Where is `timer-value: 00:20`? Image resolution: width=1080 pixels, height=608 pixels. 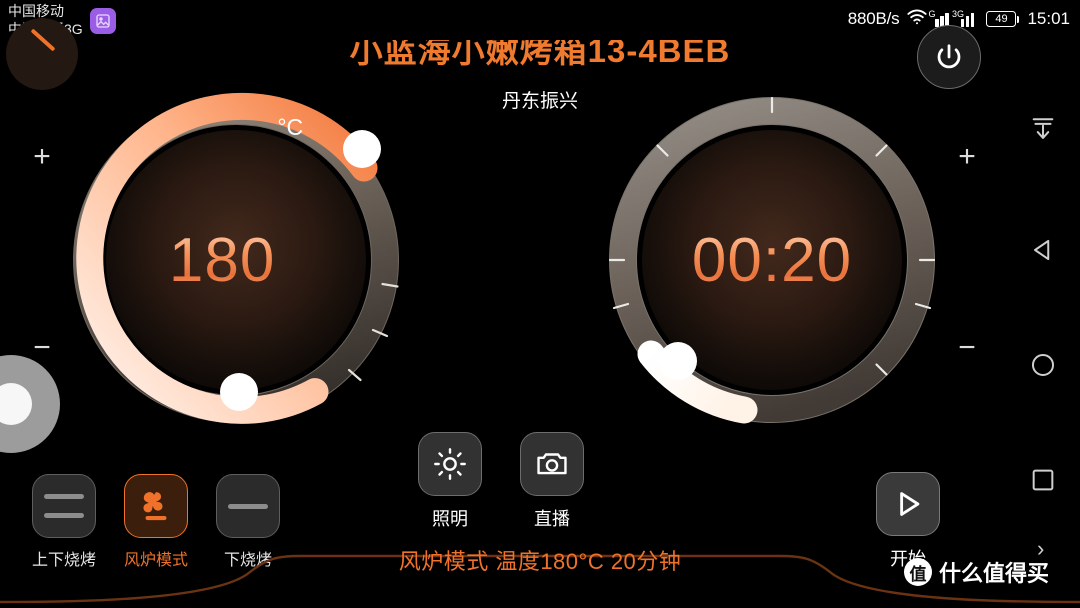 timer-value: 00:20 is located at coordinates (772, 260).